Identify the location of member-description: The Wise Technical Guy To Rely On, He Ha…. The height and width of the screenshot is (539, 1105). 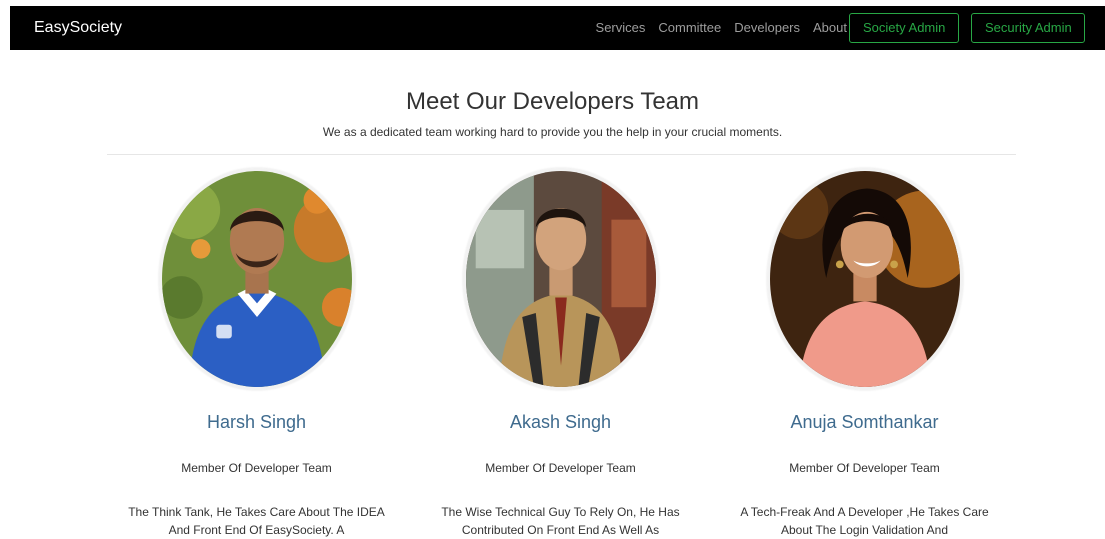
(560, 521).